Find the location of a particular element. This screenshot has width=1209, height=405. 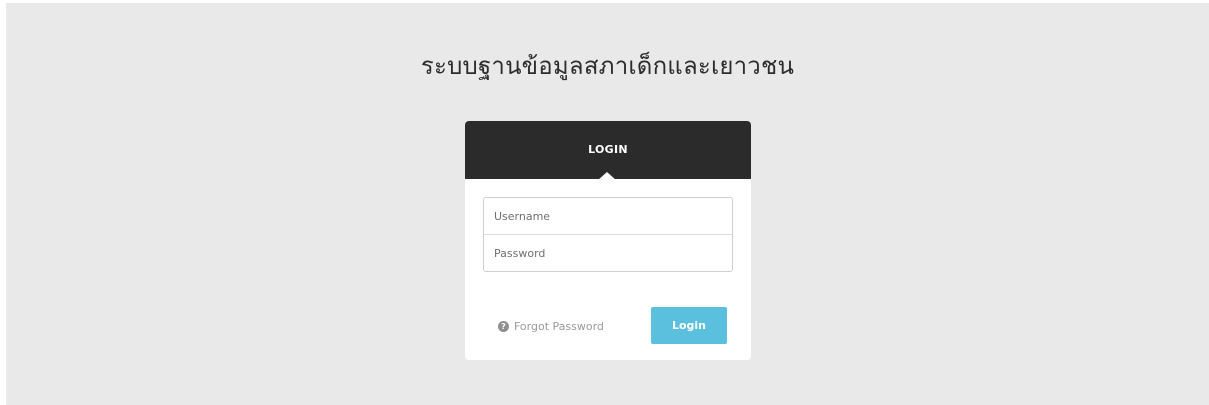

forgot-password-link: ? Forgot Password is located at coordinates (551, 326).